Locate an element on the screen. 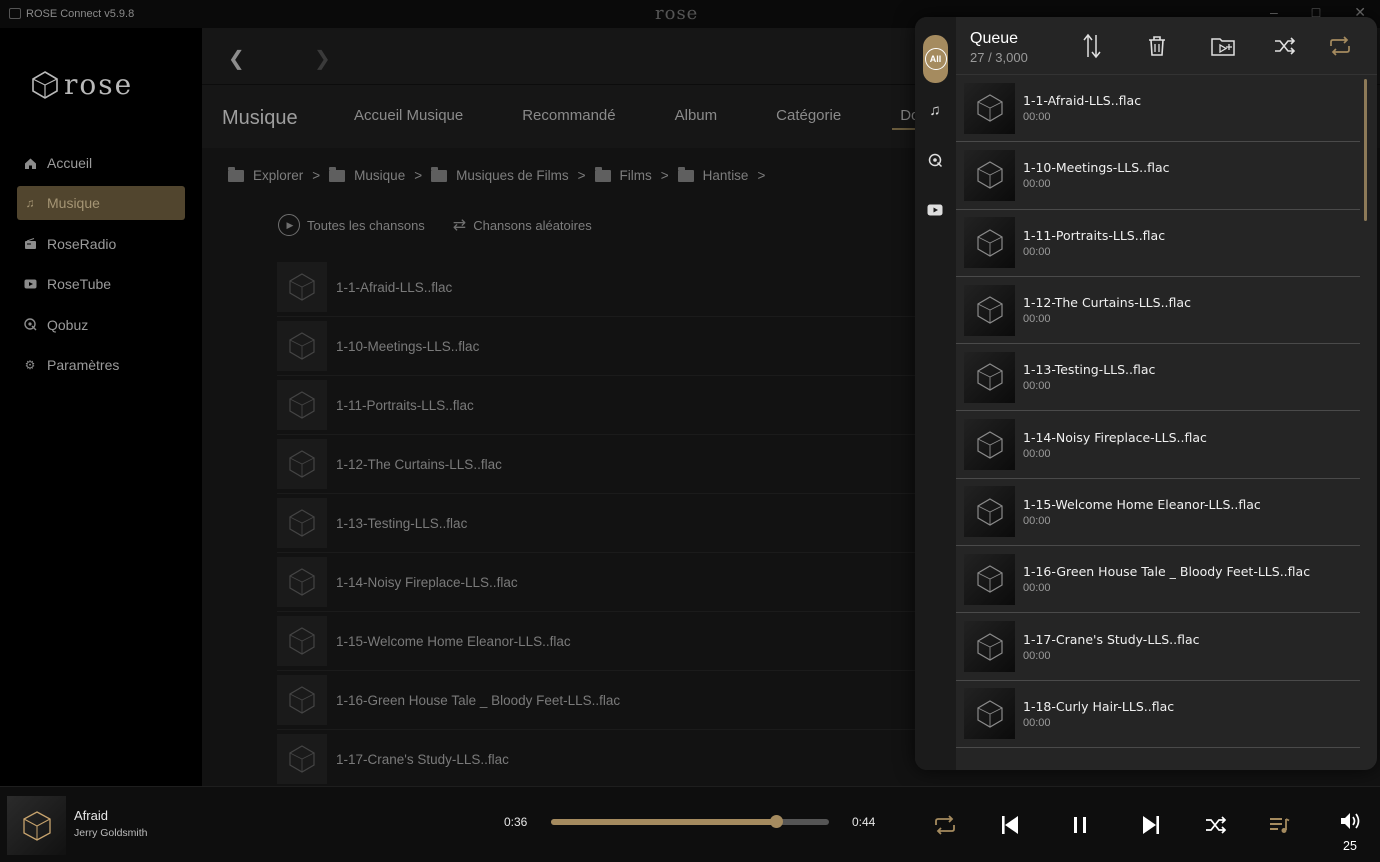  table-row: 1-14-Noisy Fireplace-LLS..flac is located at coordinates (627, 582).